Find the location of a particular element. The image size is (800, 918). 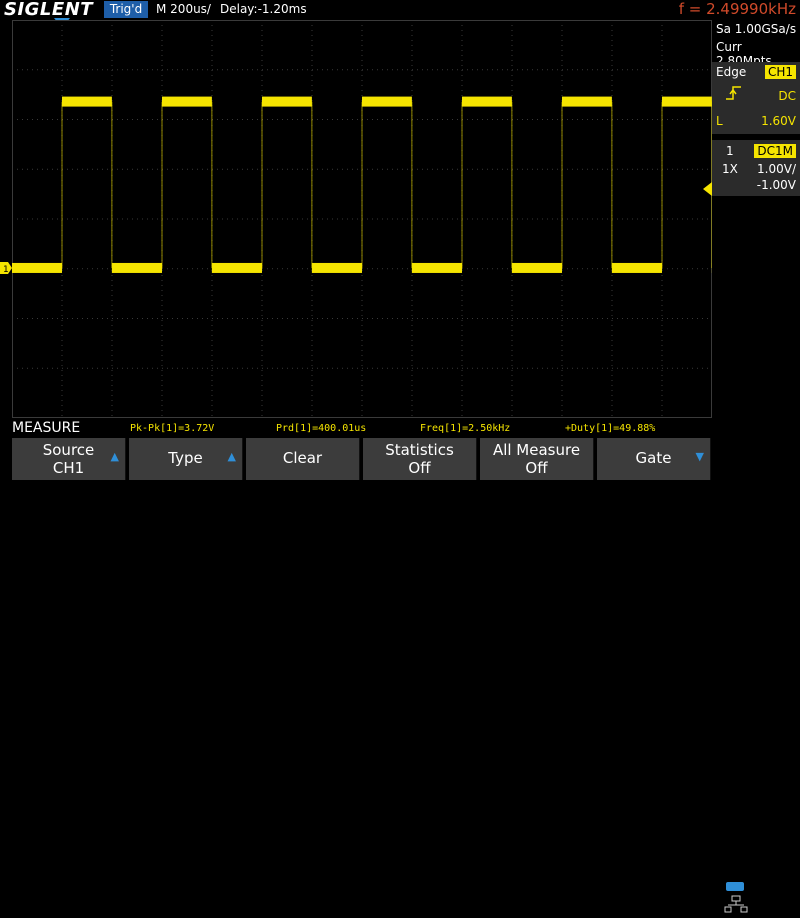

trigger-level-marker is located at coordinates (707, 189).